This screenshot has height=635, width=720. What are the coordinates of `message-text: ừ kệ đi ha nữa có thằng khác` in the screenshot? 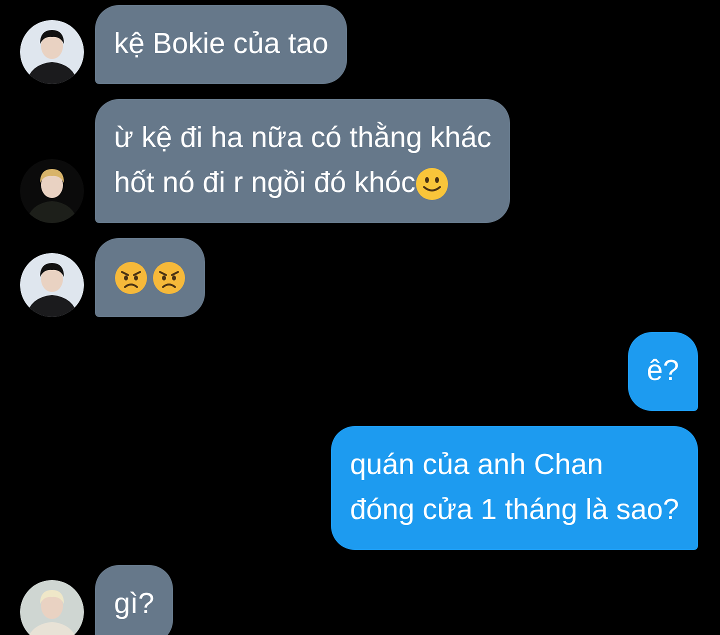 It's located at (303, 138).